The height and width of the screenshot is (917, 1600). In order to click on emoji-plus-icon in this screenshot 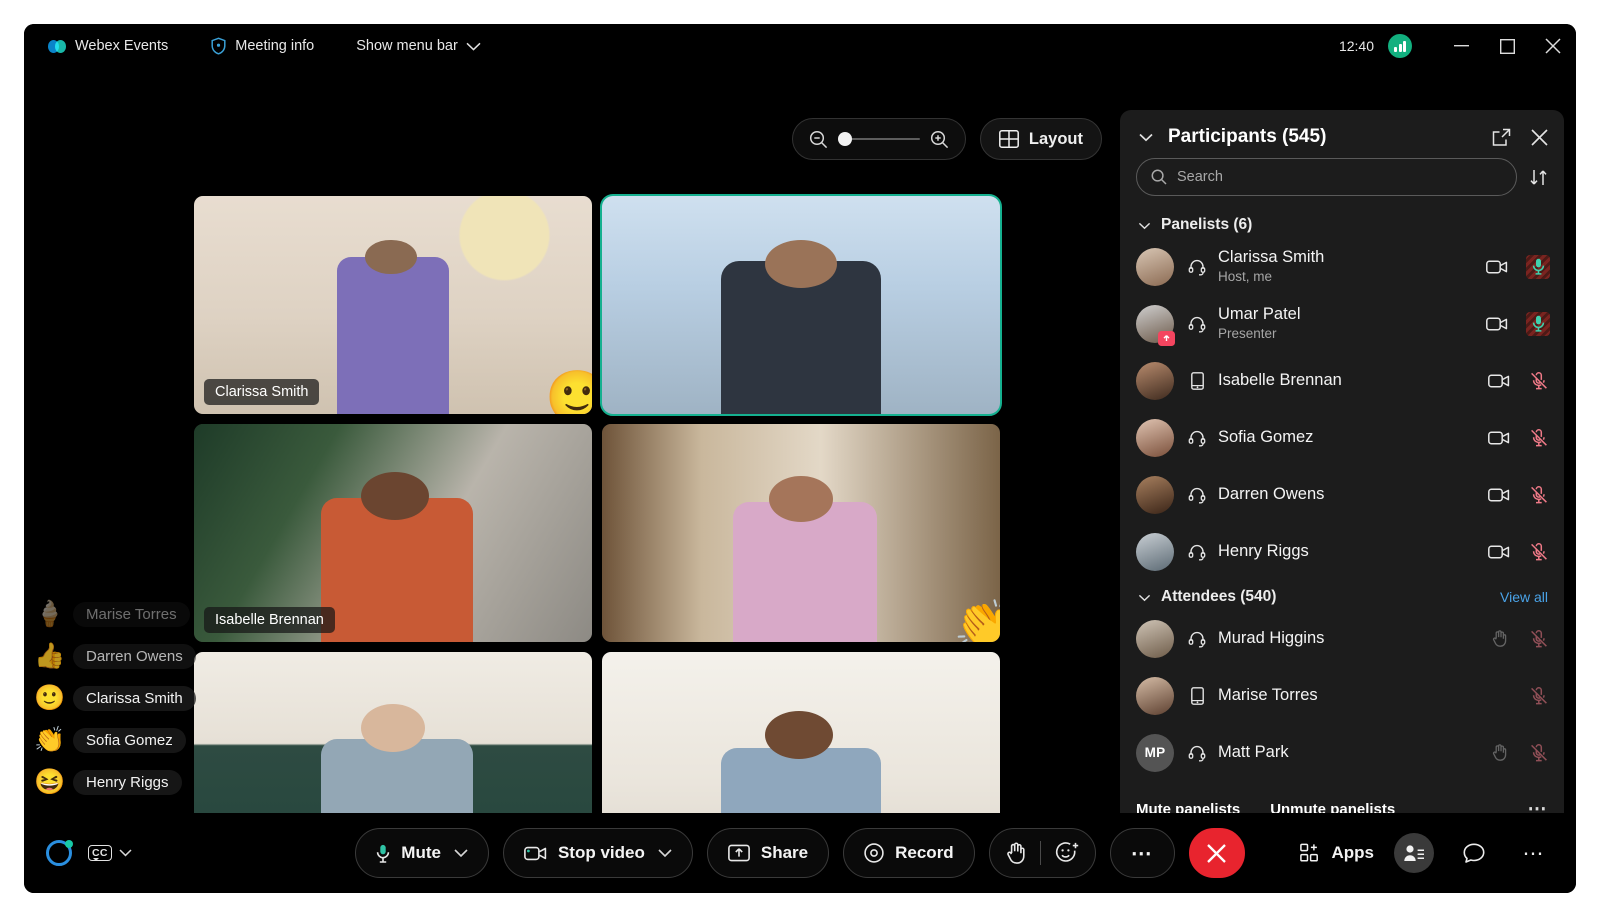, I will do `click(1067, 853)`.